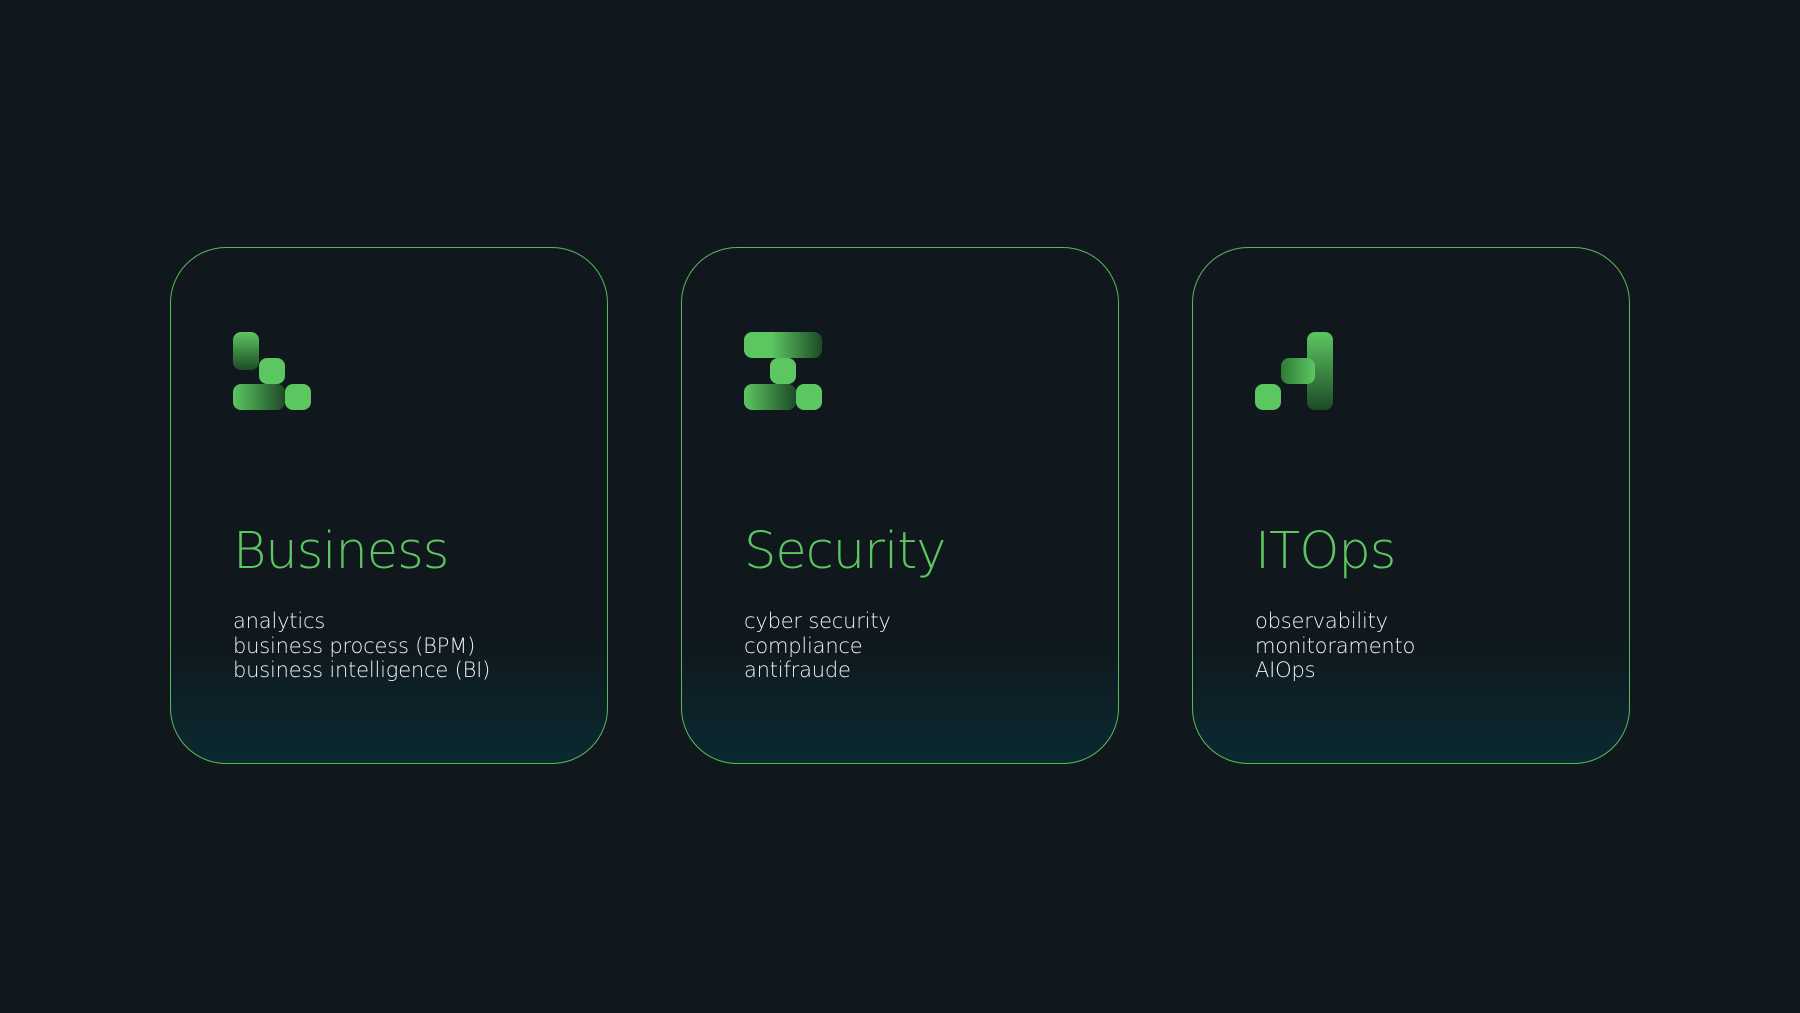 Image resolution: width=1800 pixels, height=1013 pixels. What do you see at coordinates (354, 645) in the screenshot?
I see `list-item: business process (BPM)` at bounding box center [354, 645].